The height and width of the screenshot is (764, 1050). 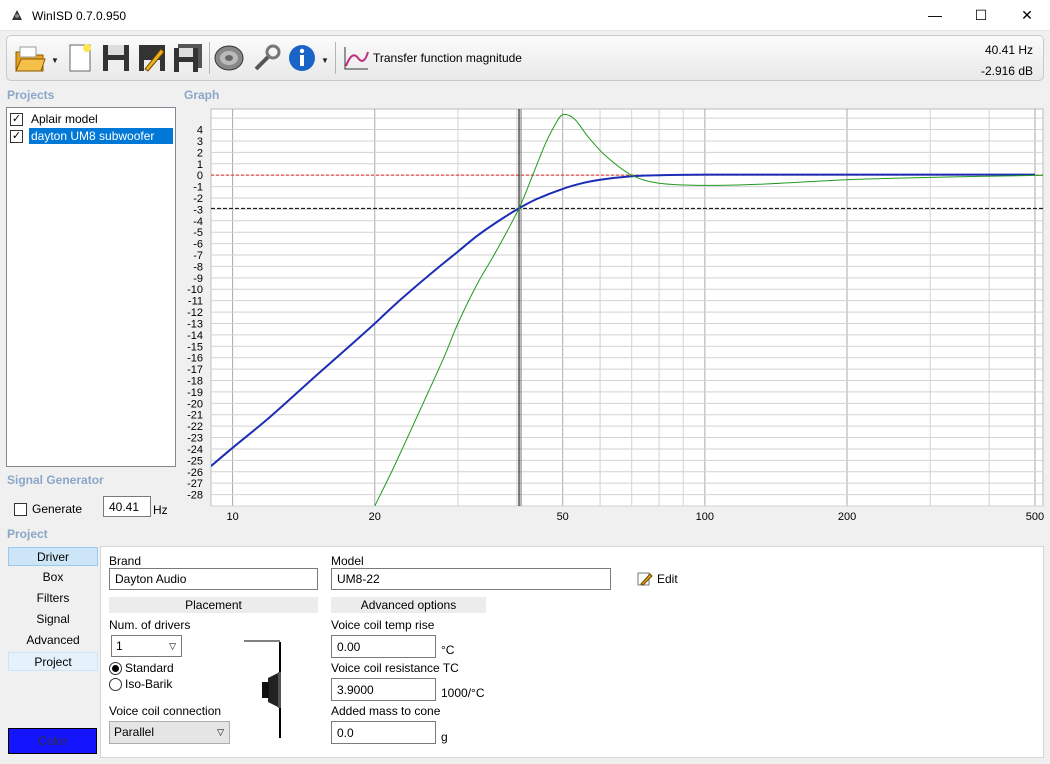 I want to click on vc-temp-input: 0.00, so click(x=383, y=646).